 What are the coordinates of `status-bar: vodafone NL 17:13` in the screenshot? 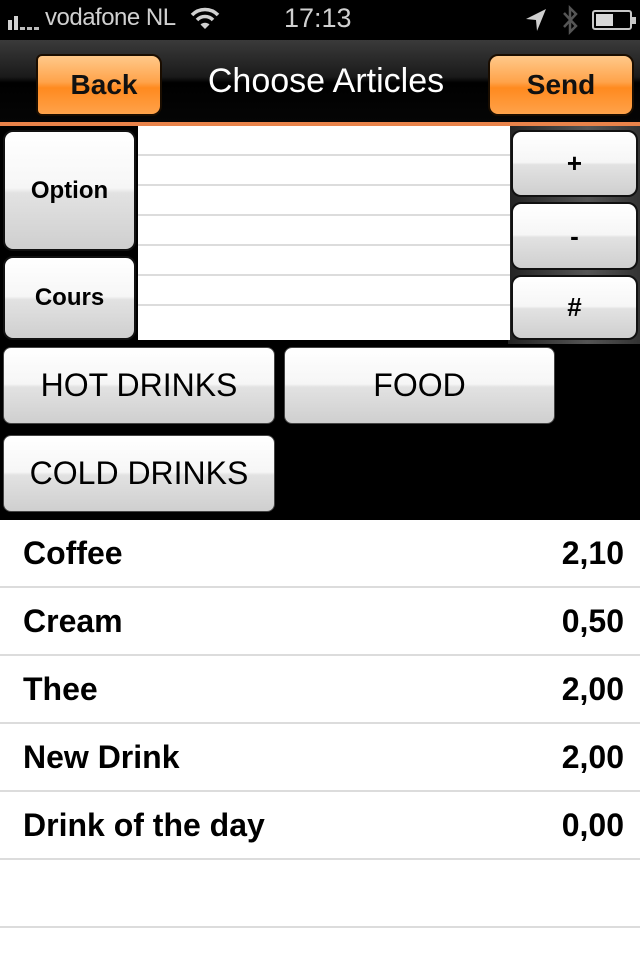 It's located at (320, 20).